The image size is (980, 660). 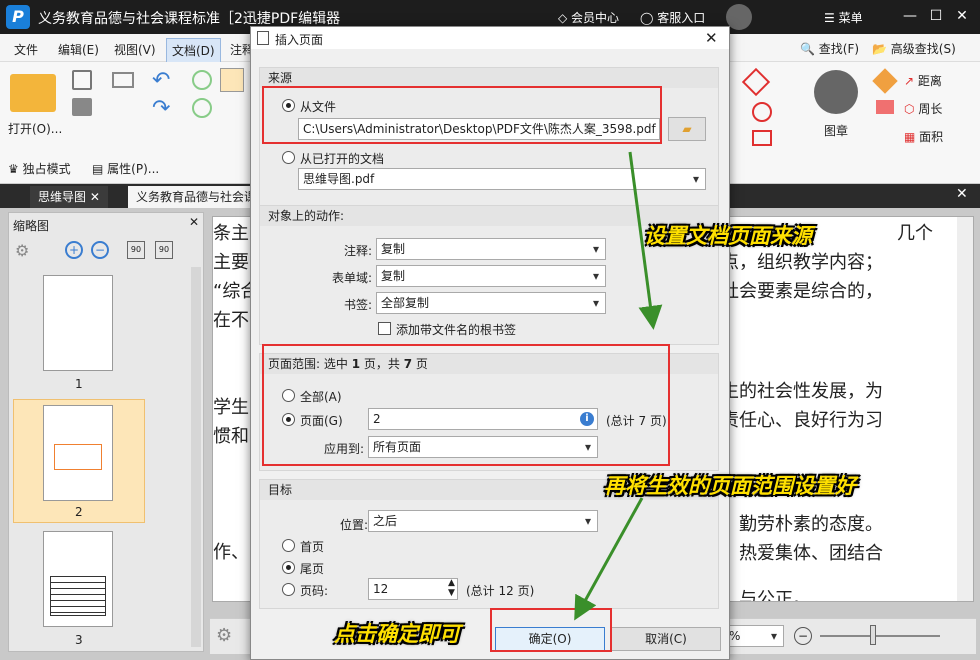 I want to click on highlight-ok-box, so click(x=551, y=630).